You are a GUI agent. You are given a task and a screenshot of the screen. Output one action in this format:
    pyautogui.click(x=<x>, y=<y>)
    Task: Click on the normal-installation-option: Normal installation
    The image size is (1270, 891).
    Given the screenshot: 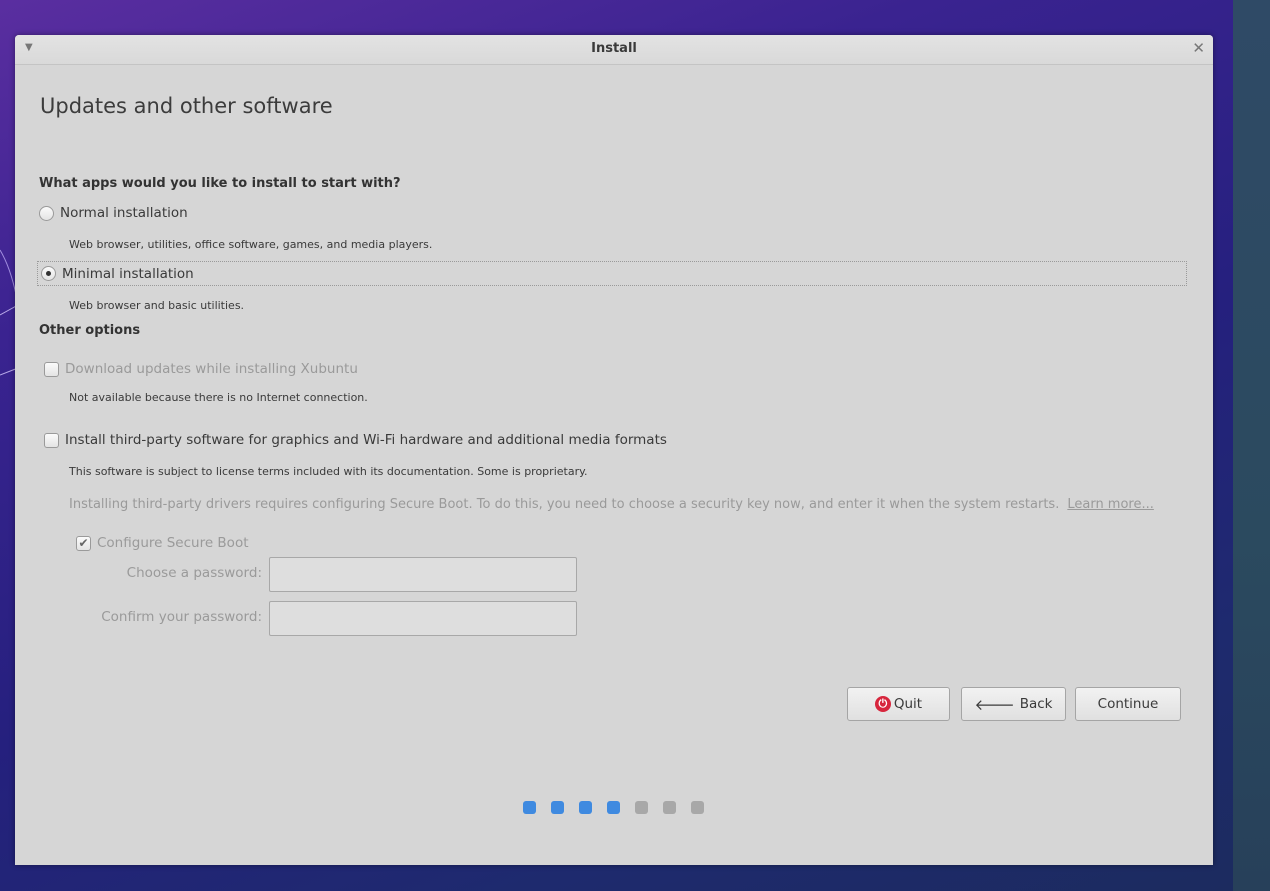 What is the action you would take?
    pyautogui.click(x=113, y=213)
    